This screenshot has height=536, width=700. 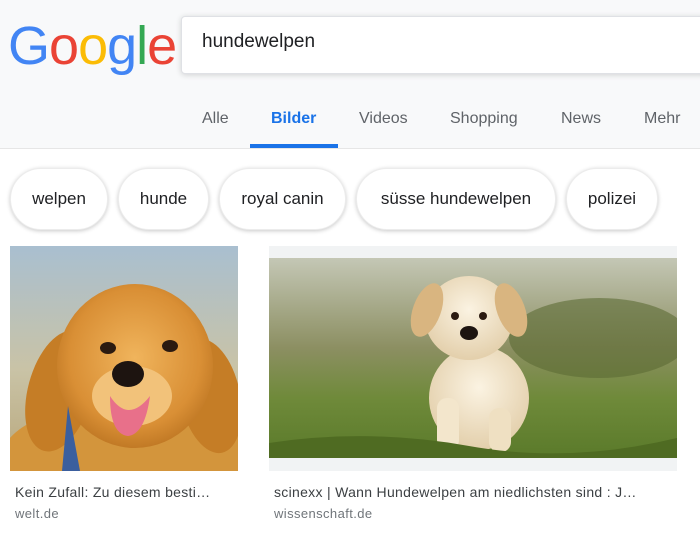 What do you see at coordinates (612, 199) in the screenshot?
I see `chip-polizei: polizei` at bounding box center [612, 199].